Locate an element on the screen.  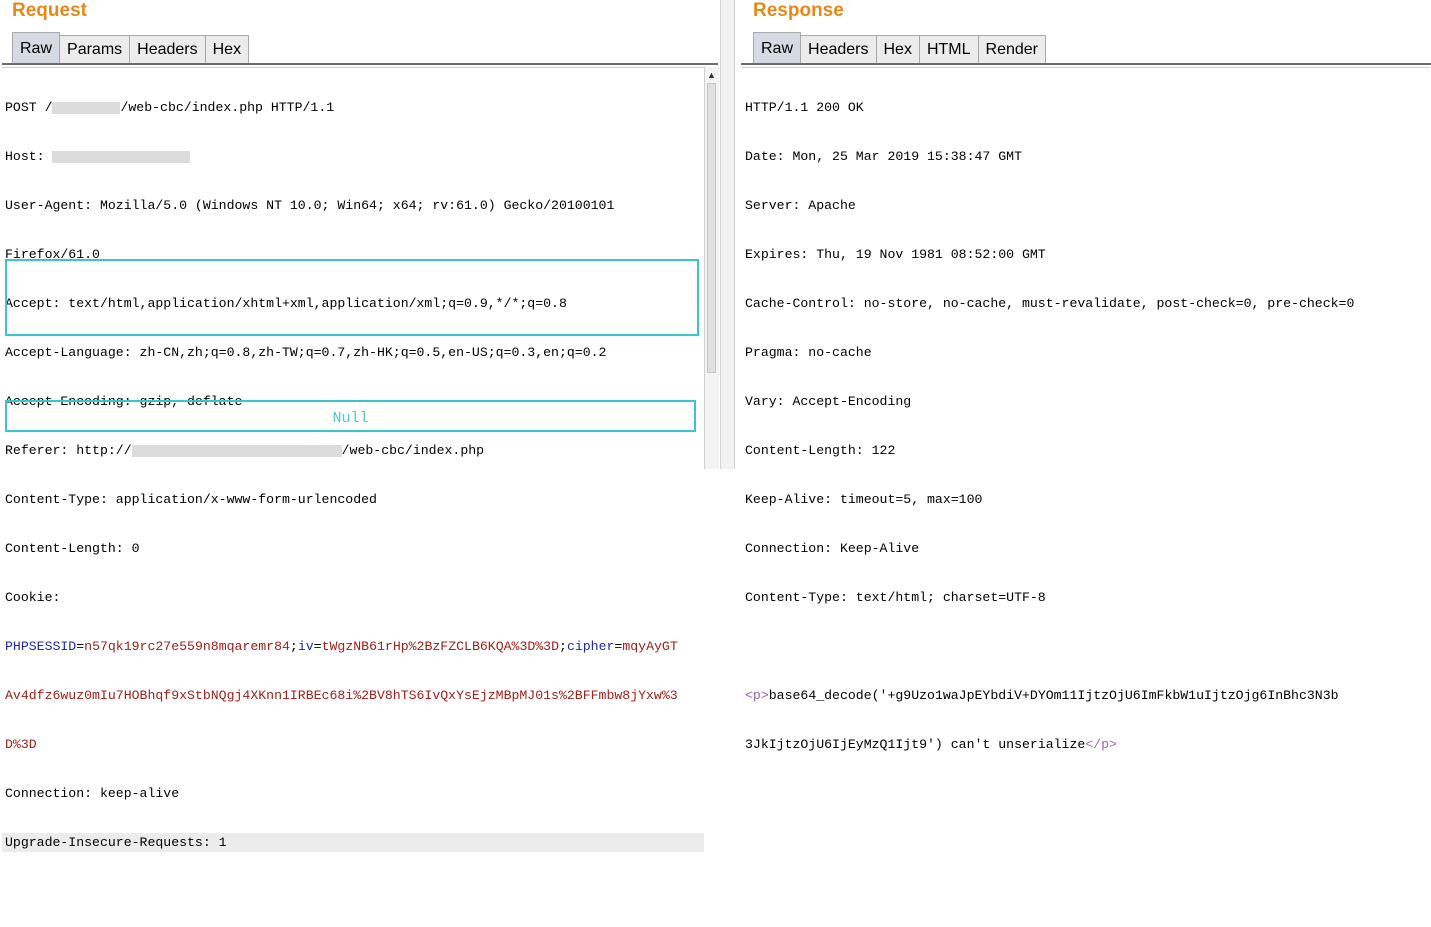
response-line-blank is located at coordinates (1086, 646).